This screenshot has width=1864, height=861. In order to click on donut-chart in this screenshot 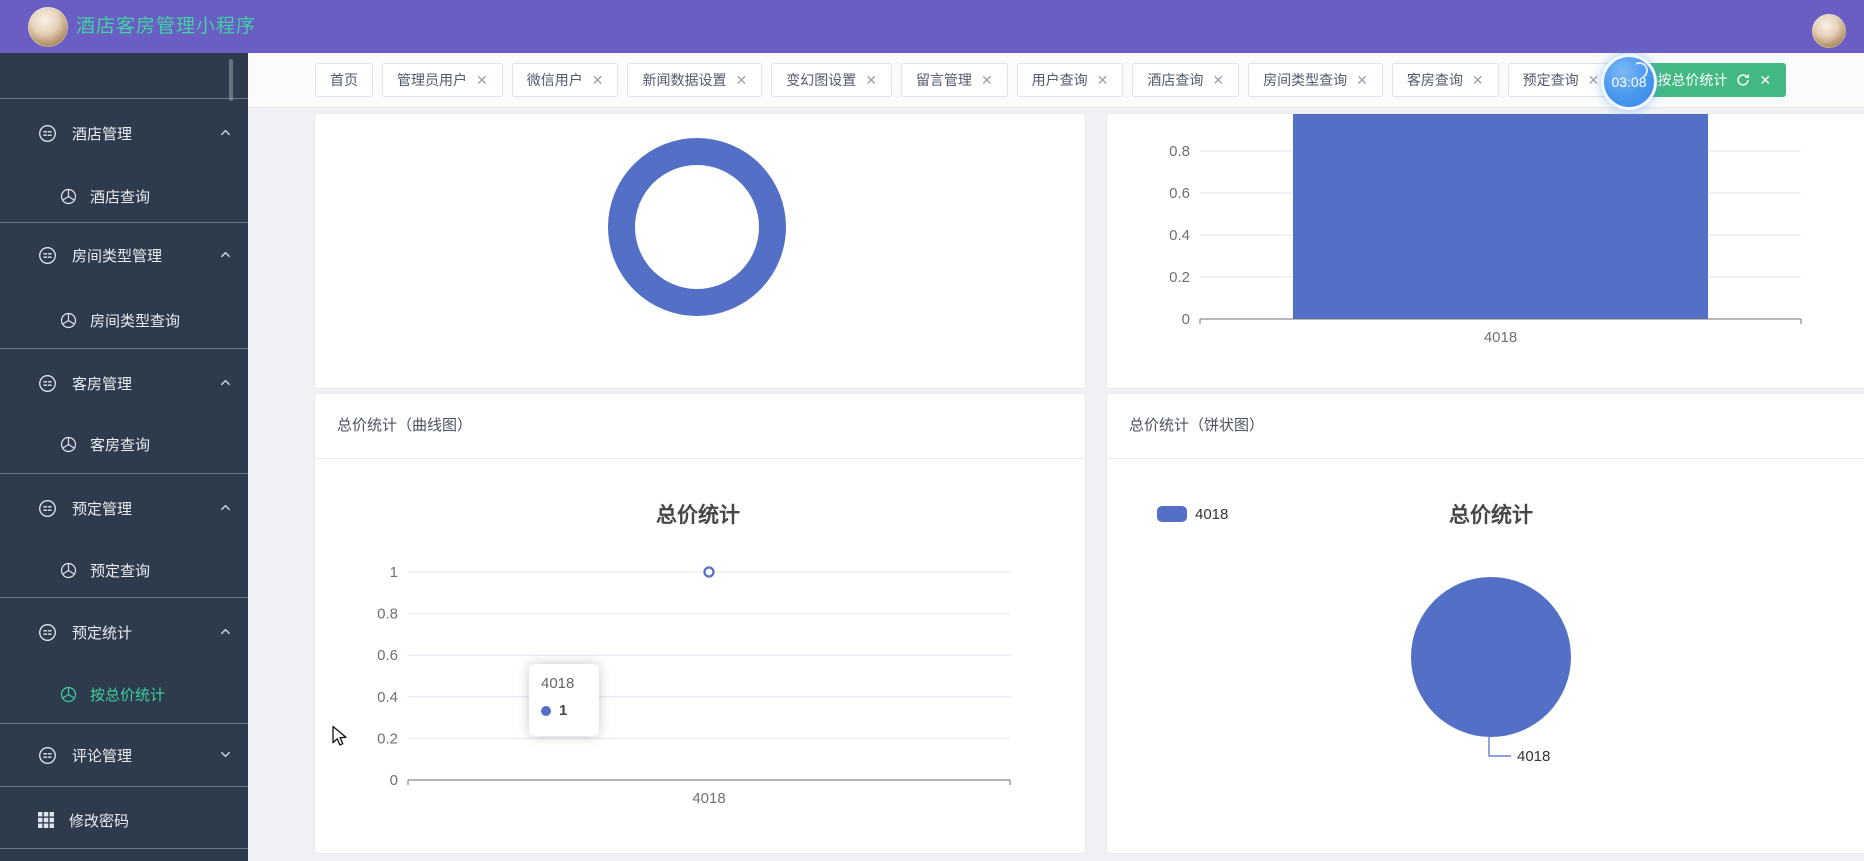, I will do `click(700, 251)`.